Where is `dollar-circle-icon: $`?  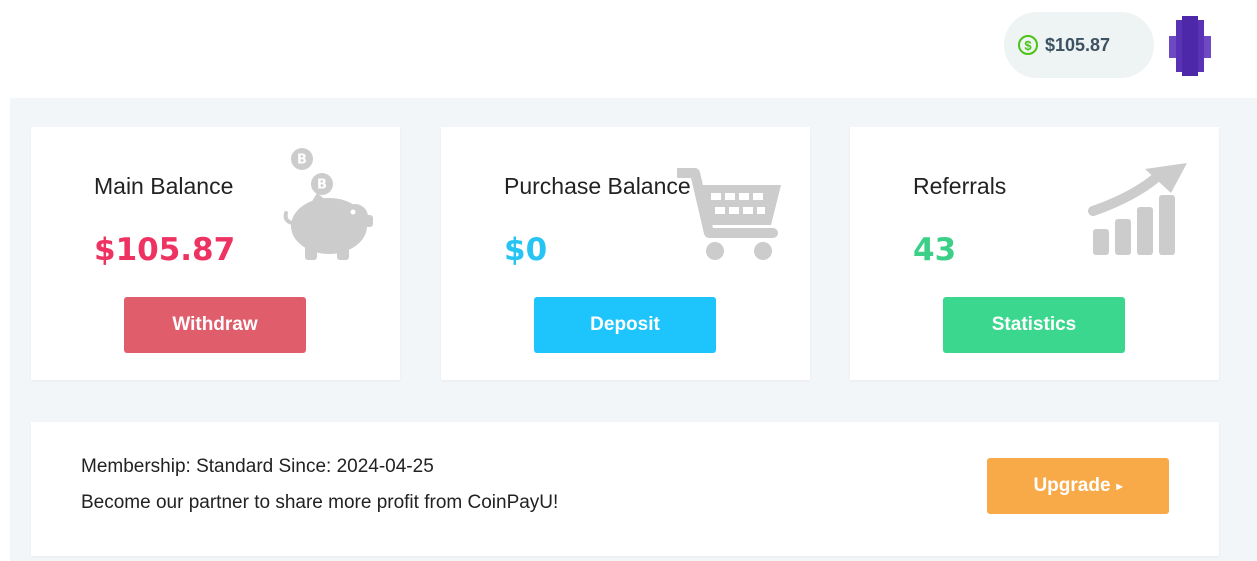 dollar-circle-icon: $ is located at coordinates (1028, 45).